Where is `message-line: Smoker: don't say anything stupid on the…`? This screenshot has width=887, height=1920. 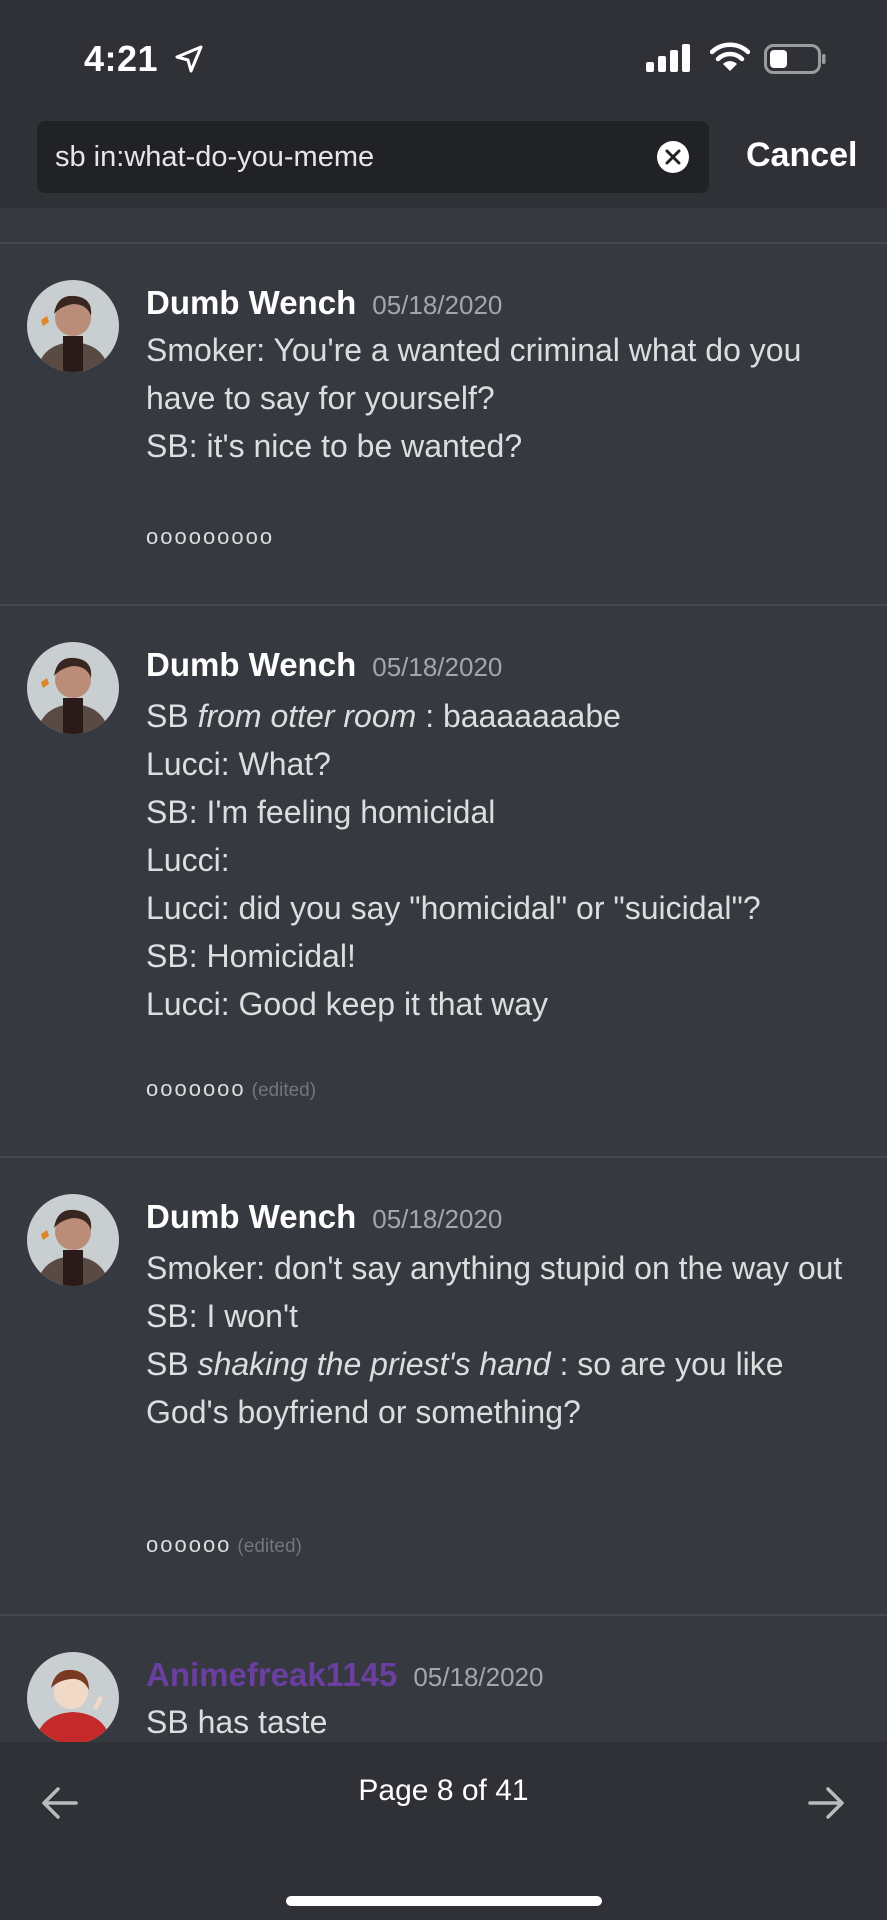 message-line: Smoker: don't say anything stupid on the… is located at coordinates (494, 1268).